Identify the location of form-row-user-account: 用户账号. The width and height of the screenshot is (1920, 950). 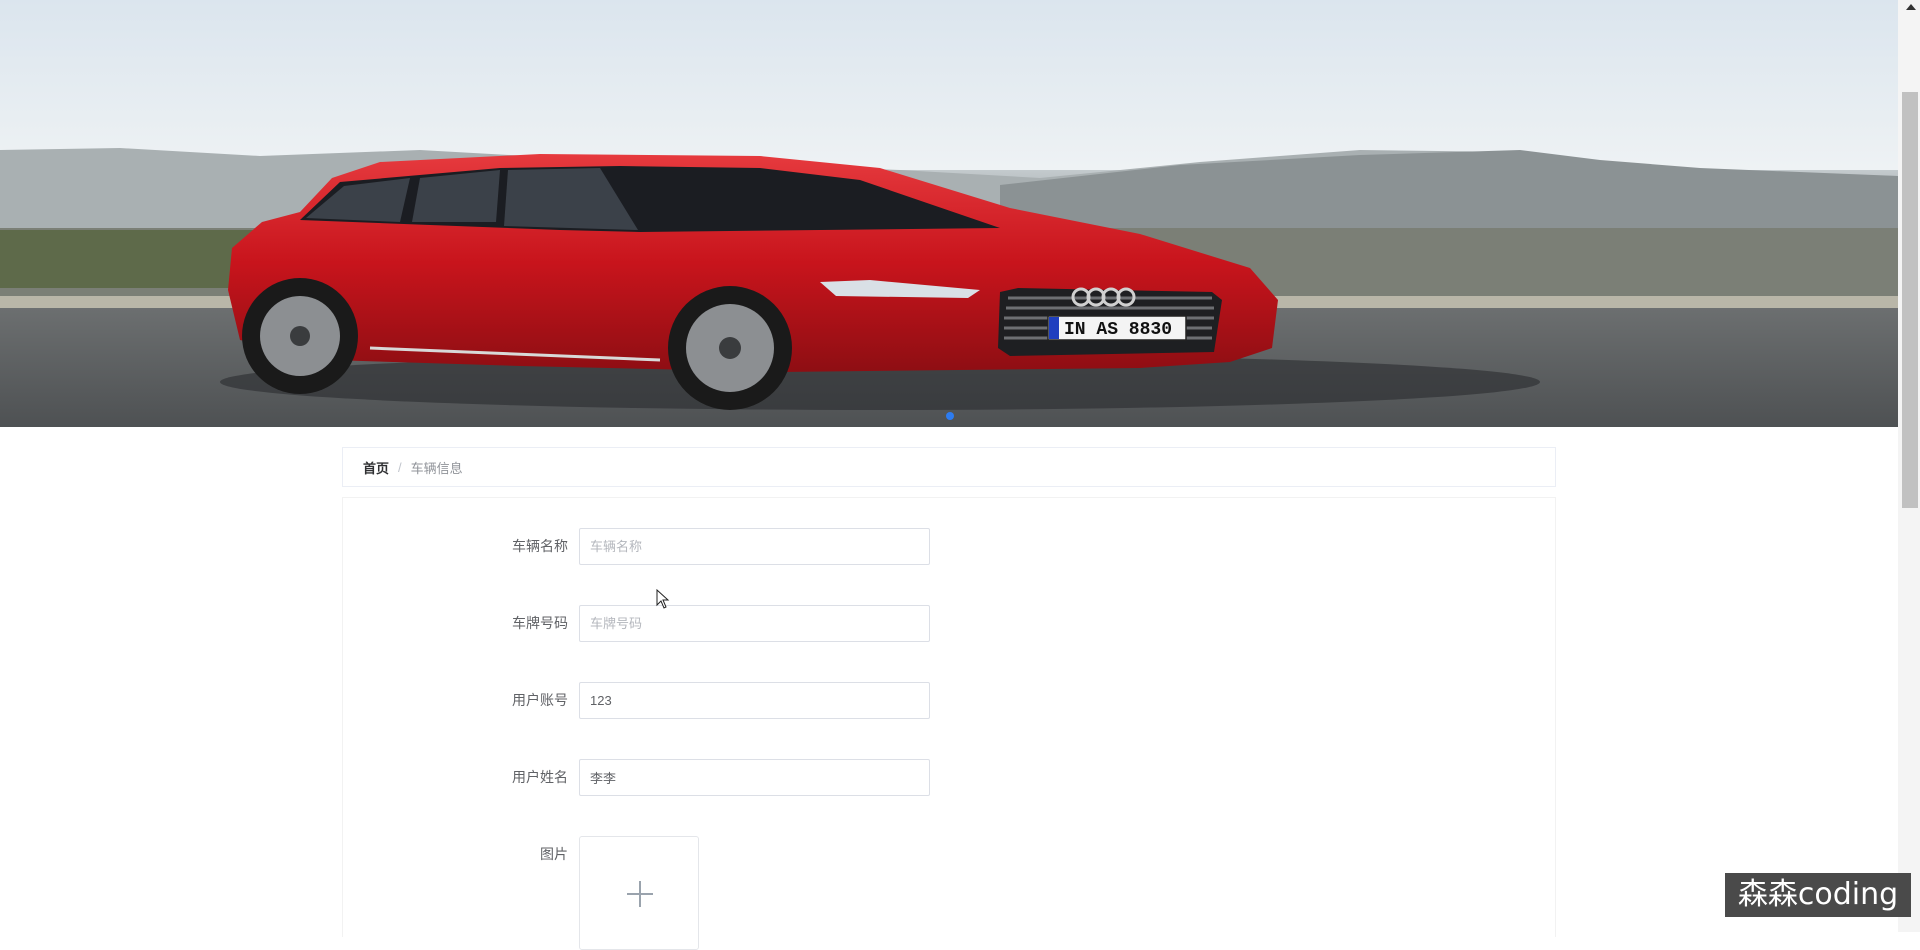
(949, 702).